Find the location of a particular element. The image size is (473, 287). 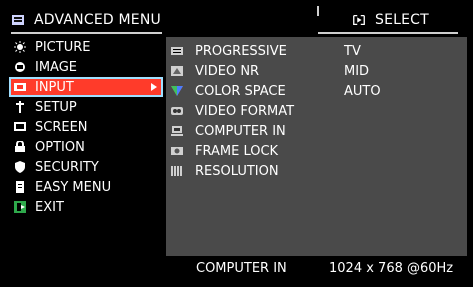

setting-label-computer-in: COMPUTER IN is located at coordinates (240, 131).